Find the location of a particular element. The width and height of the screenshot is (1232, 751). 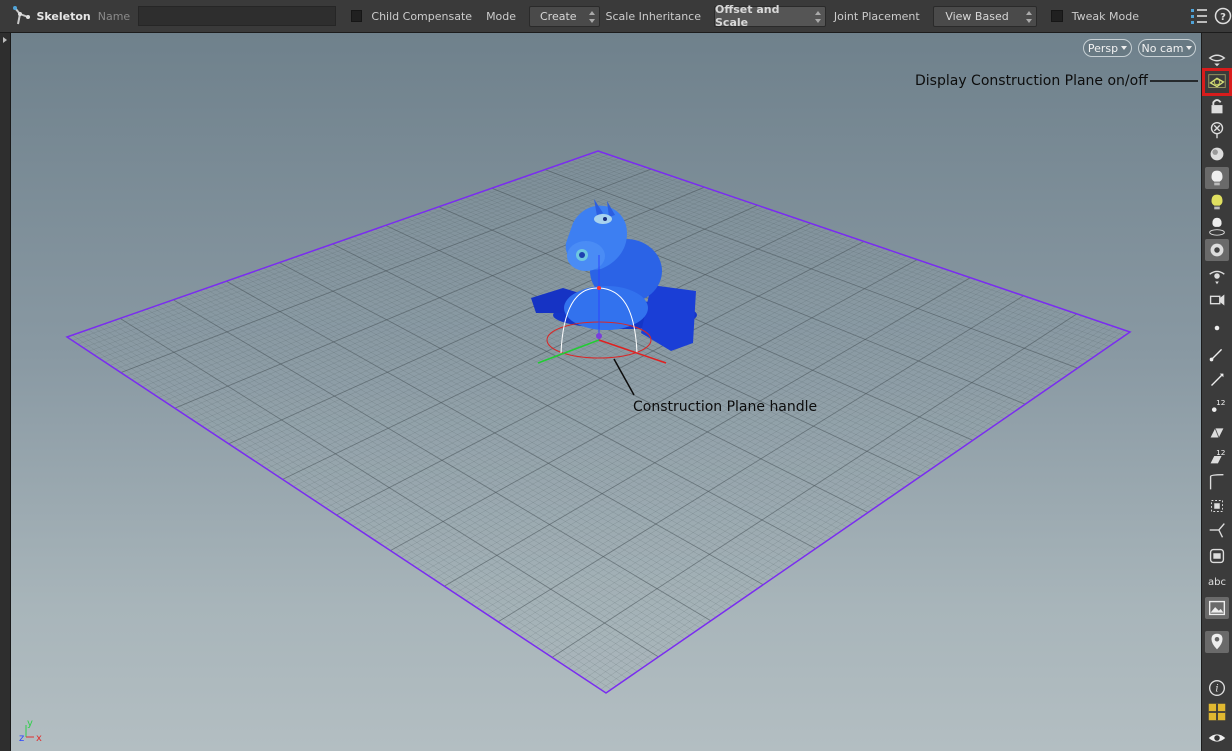

tool-title: Skeleton is located at coordinates (63, 16).